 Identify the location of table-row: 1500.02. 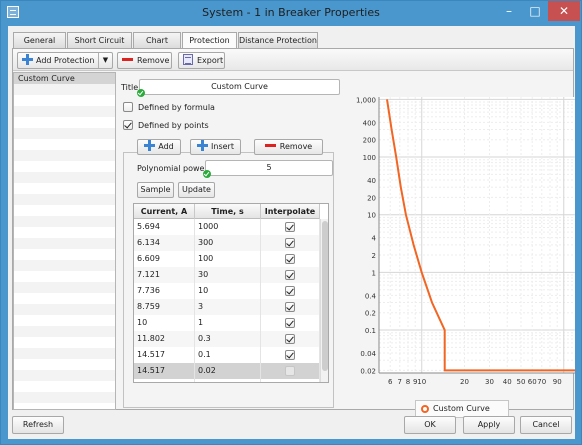
(227, 381).